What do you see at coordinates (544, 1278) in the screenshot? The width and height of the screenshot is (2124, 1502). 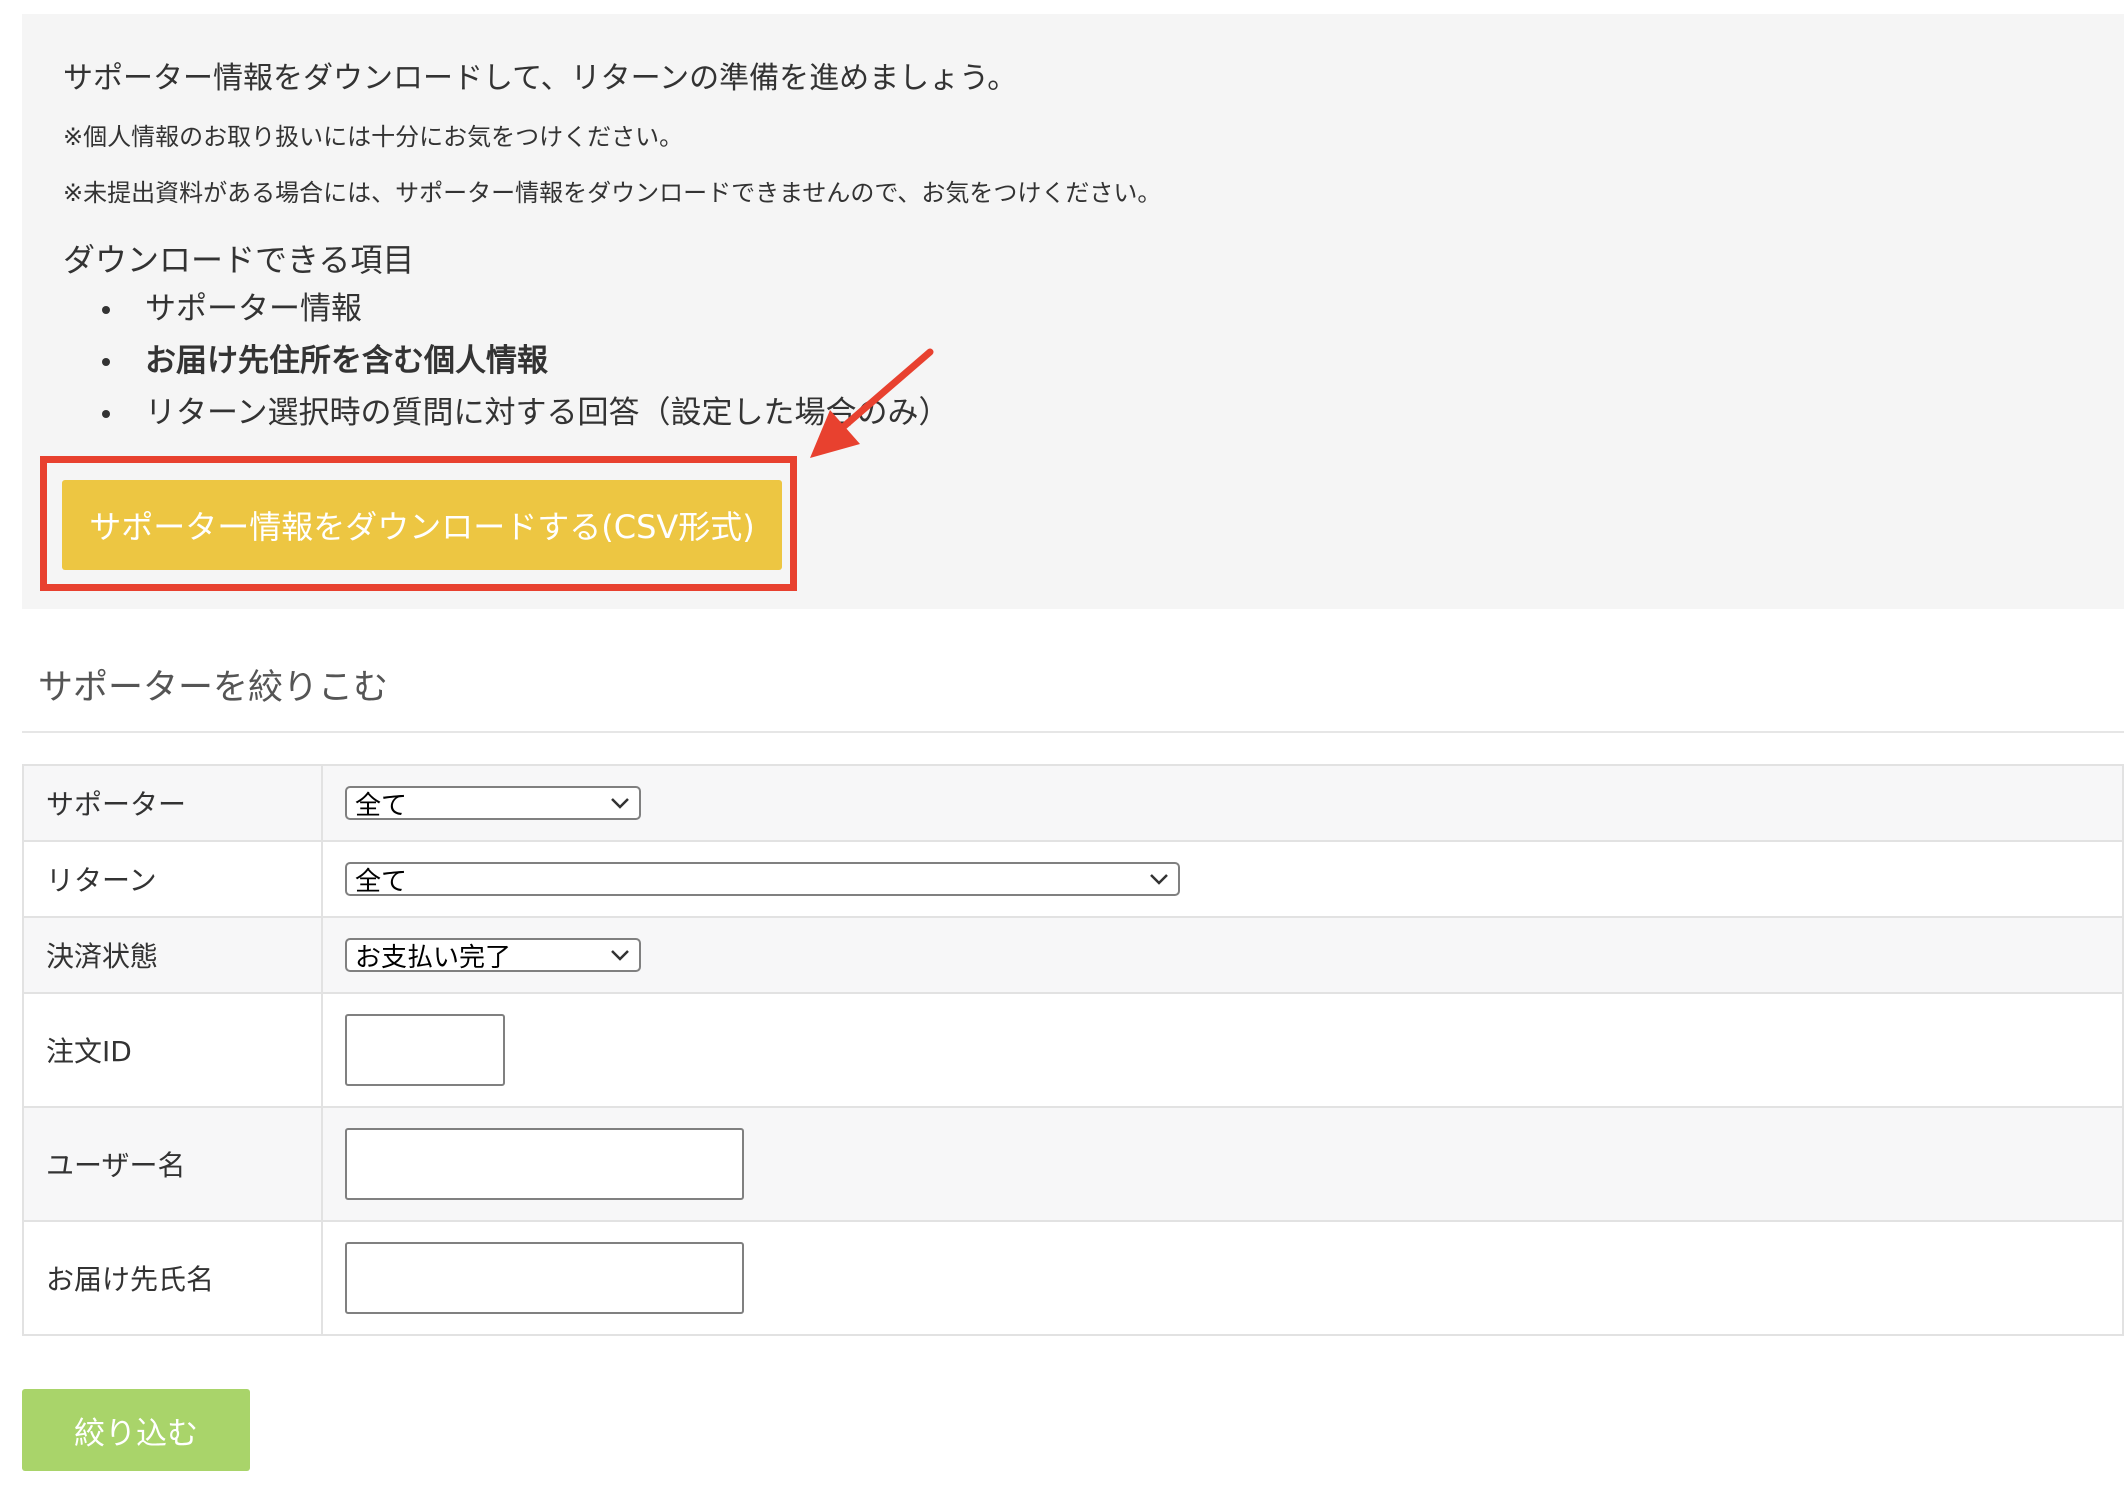 I see `recipient-name-input` at bounding box center [544, 1278].